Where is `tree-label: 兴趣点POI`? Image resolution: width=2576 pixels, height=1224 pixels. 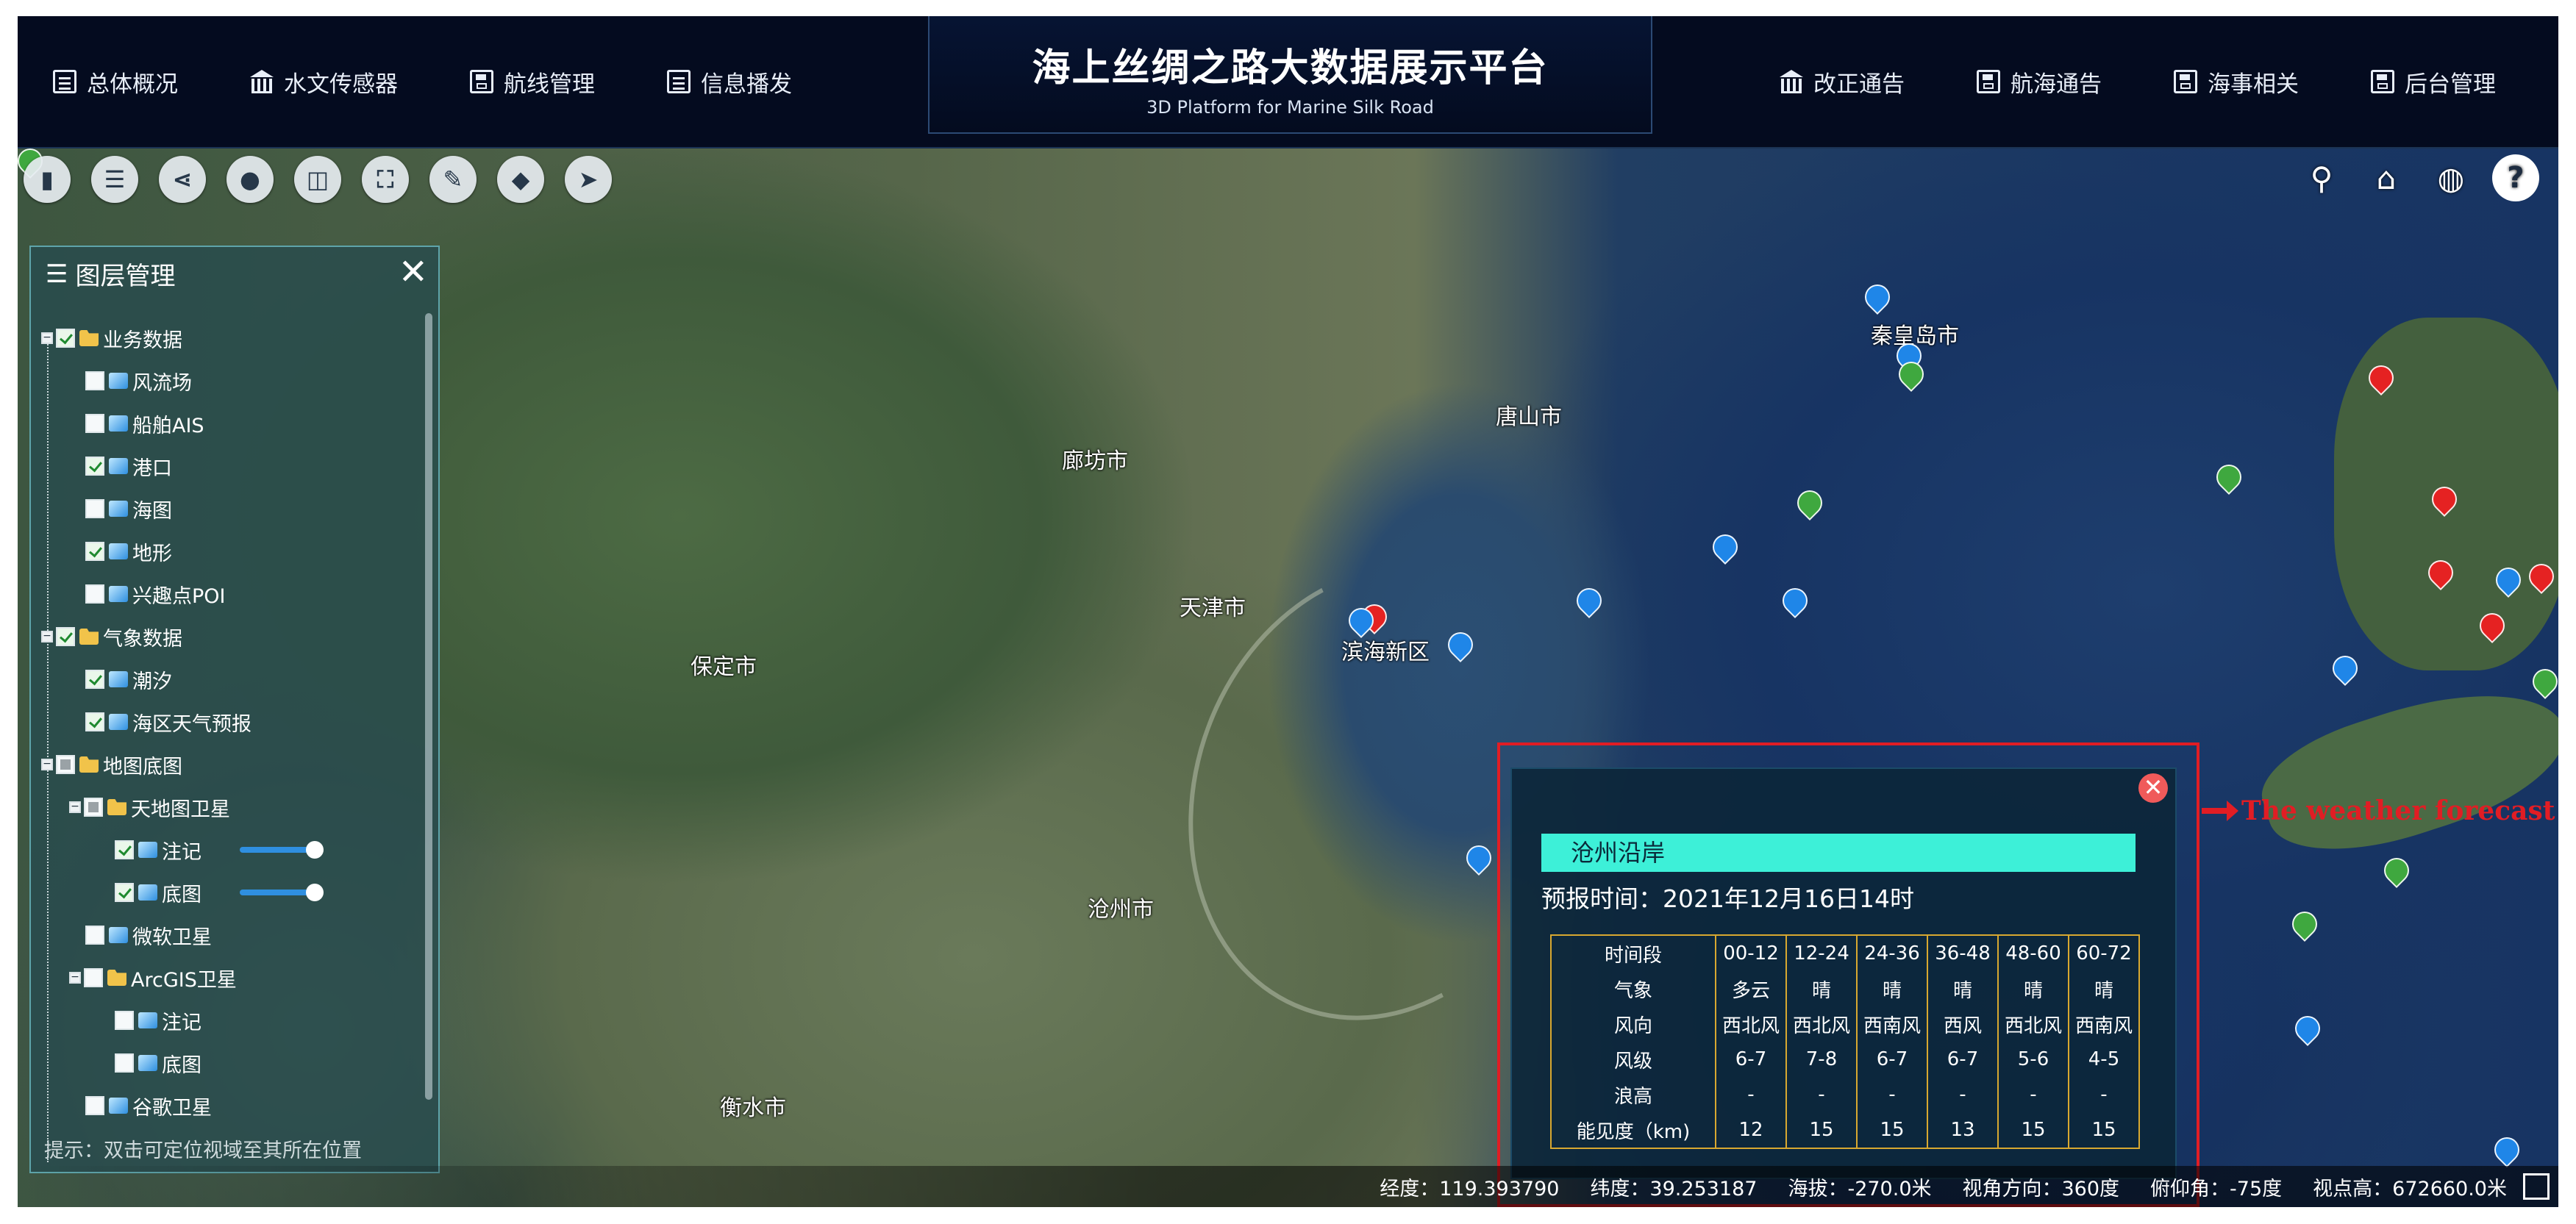 tree-label: 兴趣点POI is located at coordinates (179, 596).